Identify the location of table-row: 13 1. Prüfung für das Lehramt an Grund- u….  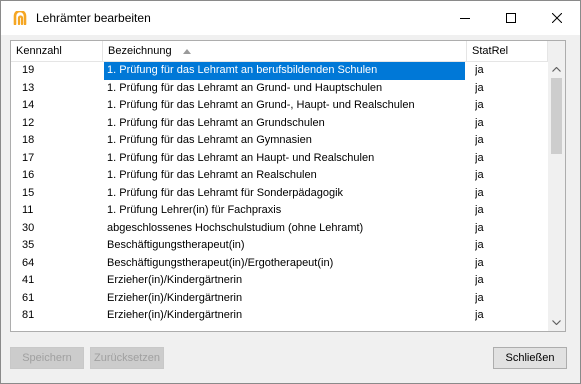
(279, 89).